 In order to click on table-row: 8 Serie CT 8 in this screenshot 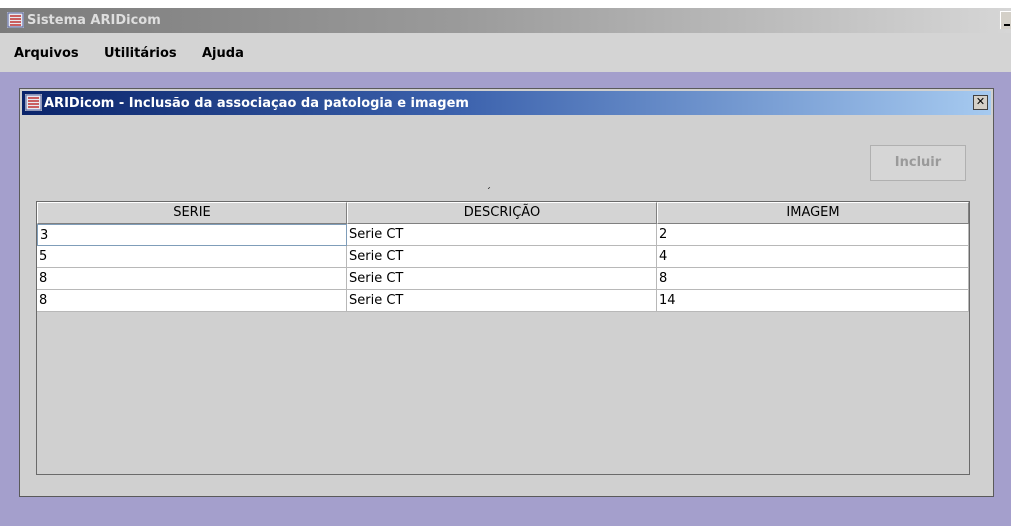, I will do `click(503, 279)`.